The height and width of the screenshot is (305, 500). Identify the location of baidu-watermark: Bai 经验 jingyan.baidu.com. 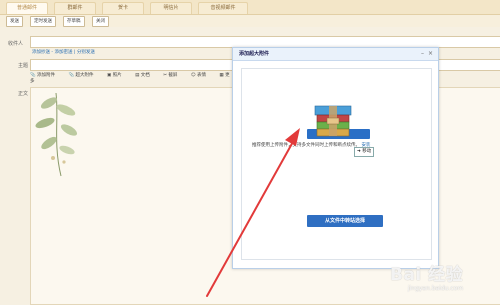
(427, 278).